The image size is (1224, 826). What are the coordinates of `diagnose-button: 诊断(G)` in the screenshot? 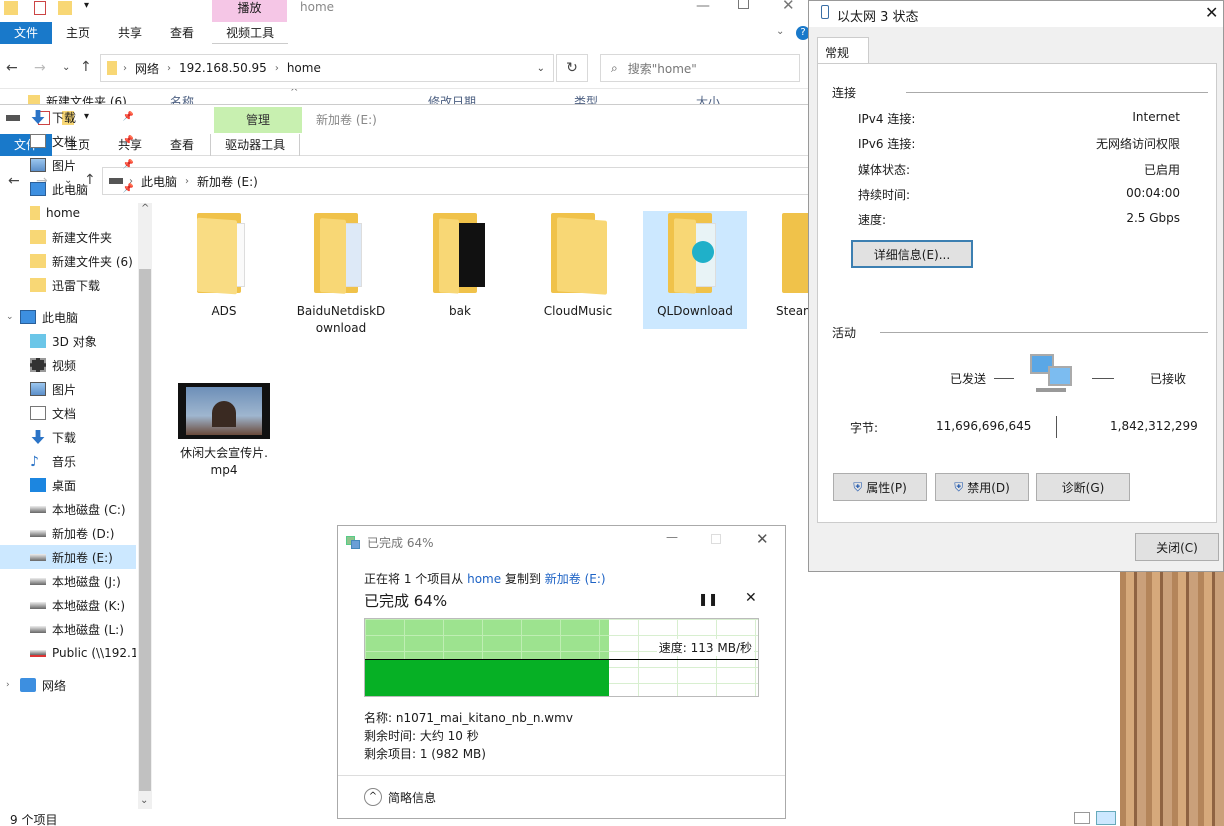 It's located at (1083, 487).